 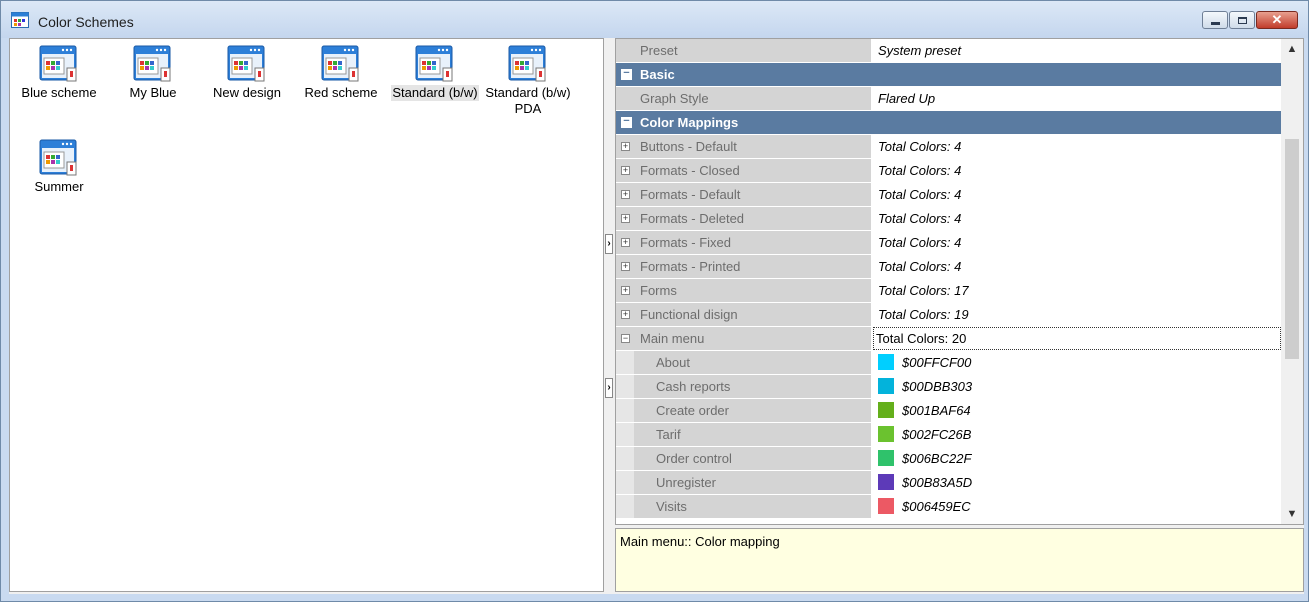 What do you see at coordinates (671, 506) in the screenshot?
I see `property-name-label: Visits` at bounding box center [671, 506].